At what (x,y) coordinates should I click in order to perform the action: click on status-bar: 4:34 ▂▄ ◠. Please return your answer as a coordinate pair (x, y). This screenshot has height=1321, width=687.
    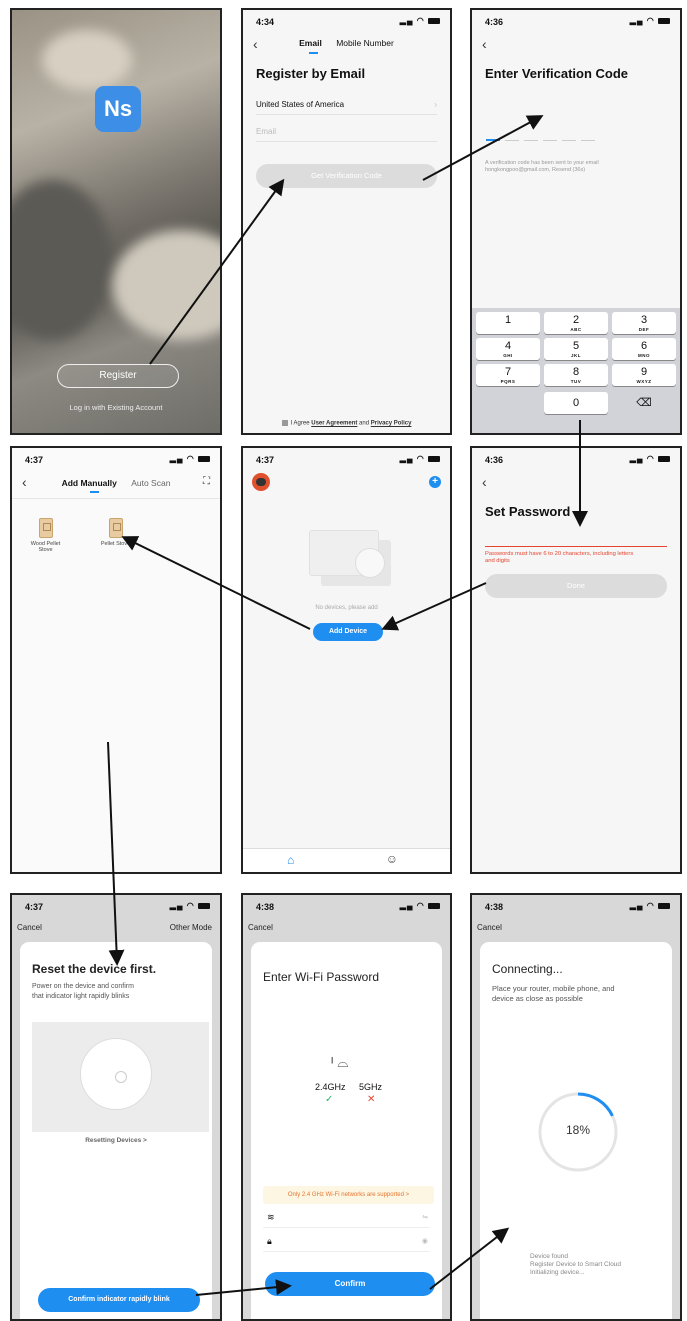
    Looking at the image, I should click on (346, 21).